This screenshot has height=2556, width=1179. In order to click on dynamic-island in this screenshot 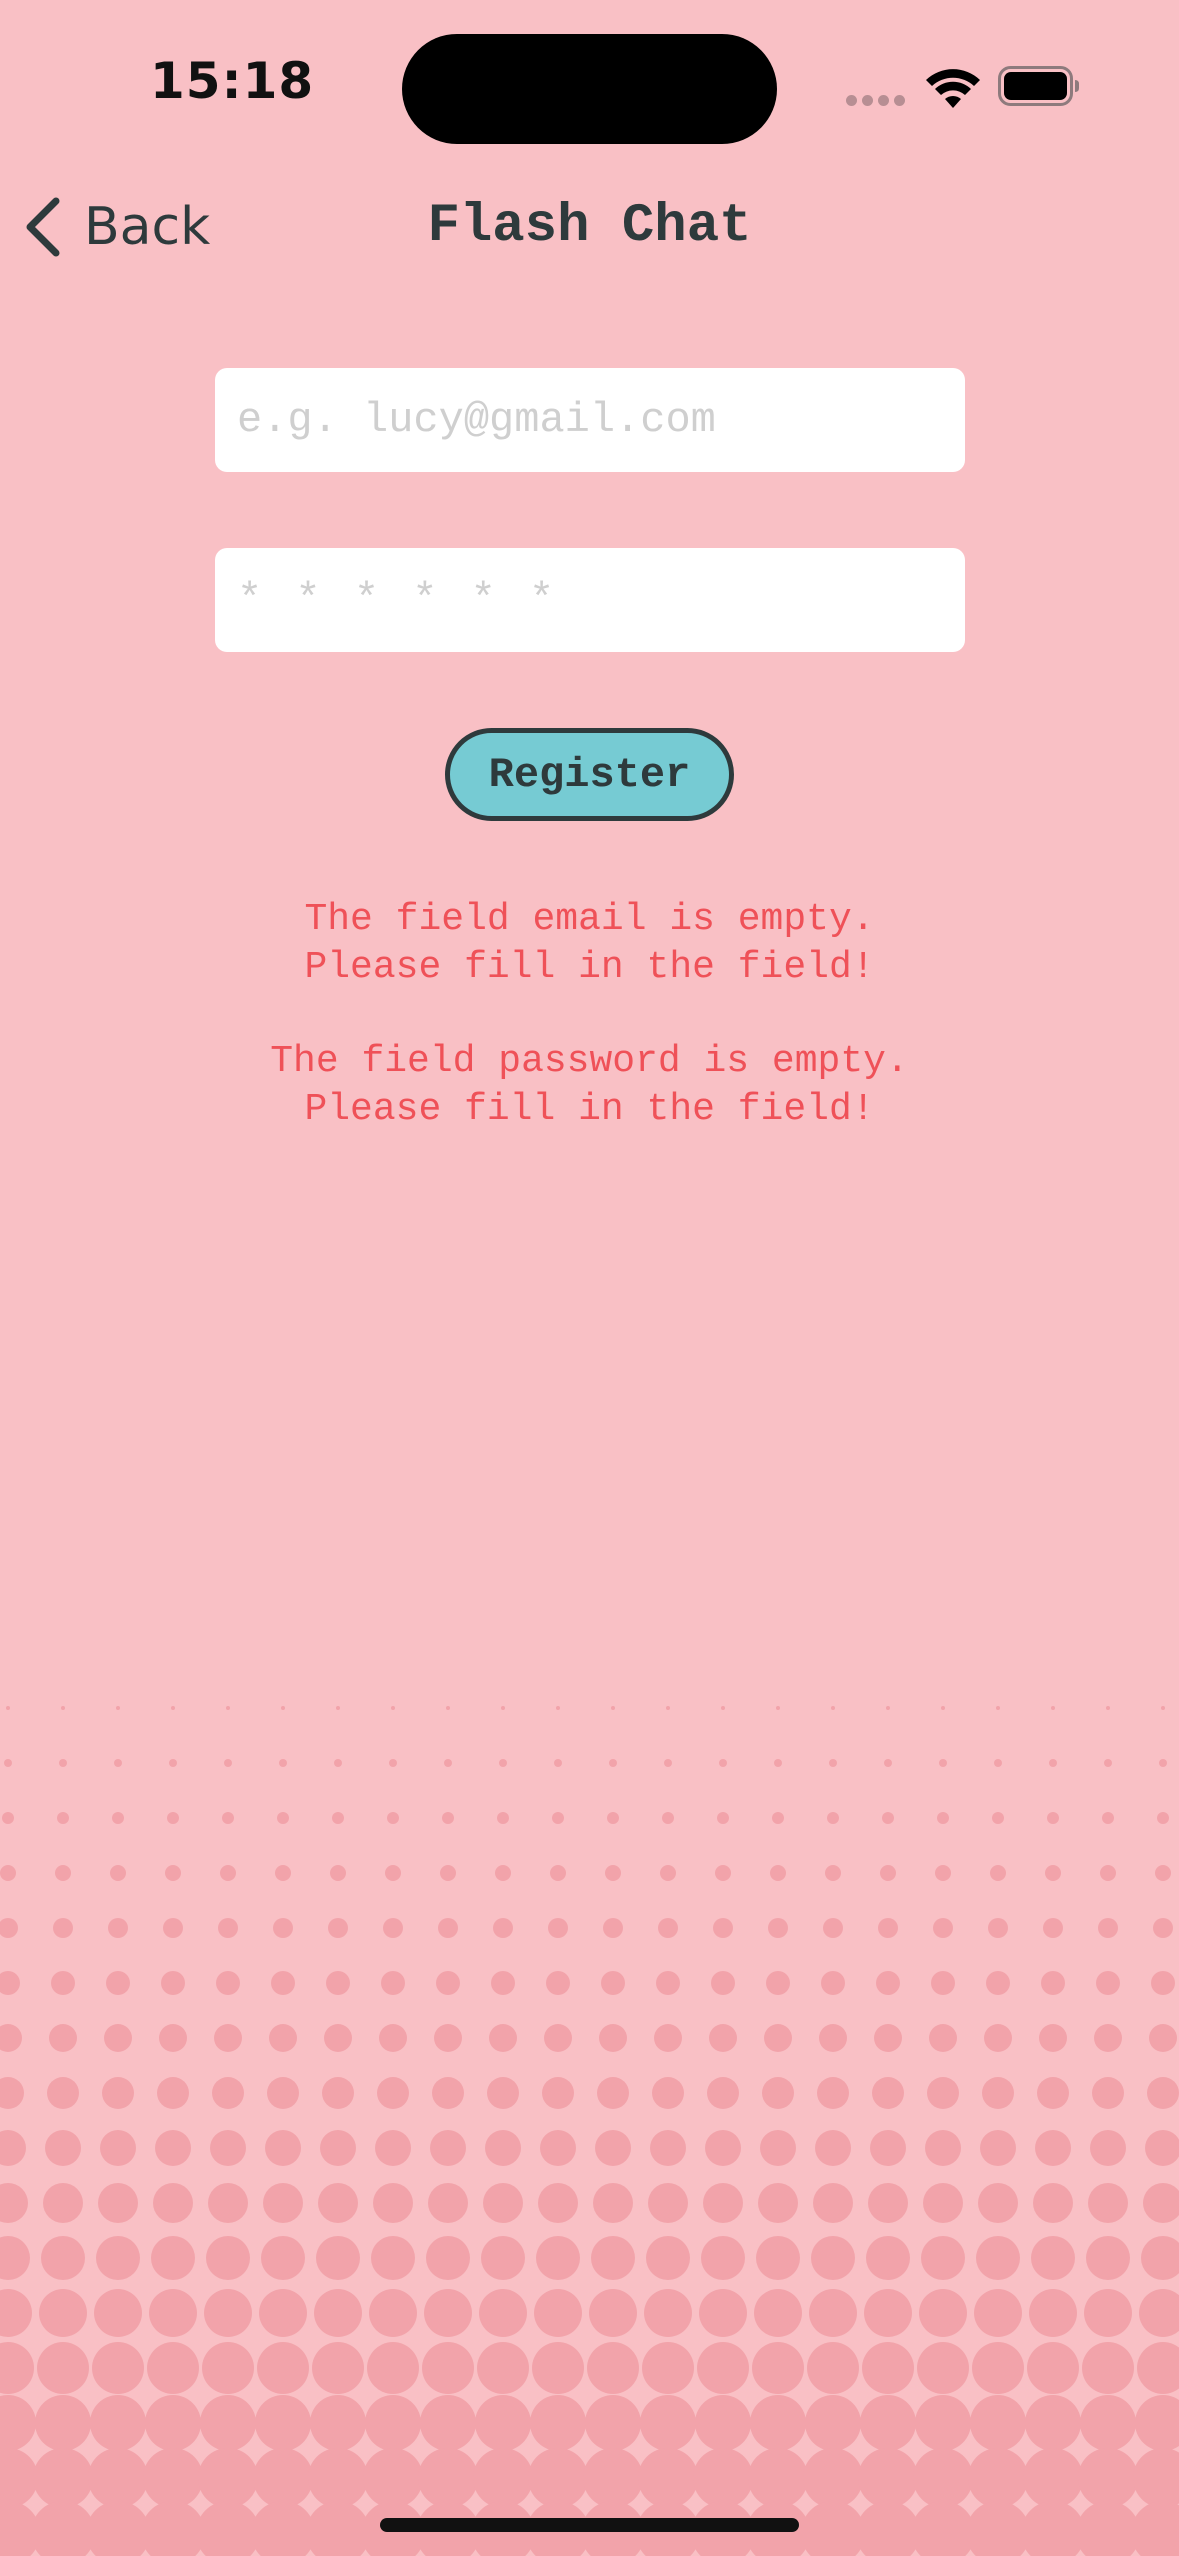, I will do `click(589, 89)`.